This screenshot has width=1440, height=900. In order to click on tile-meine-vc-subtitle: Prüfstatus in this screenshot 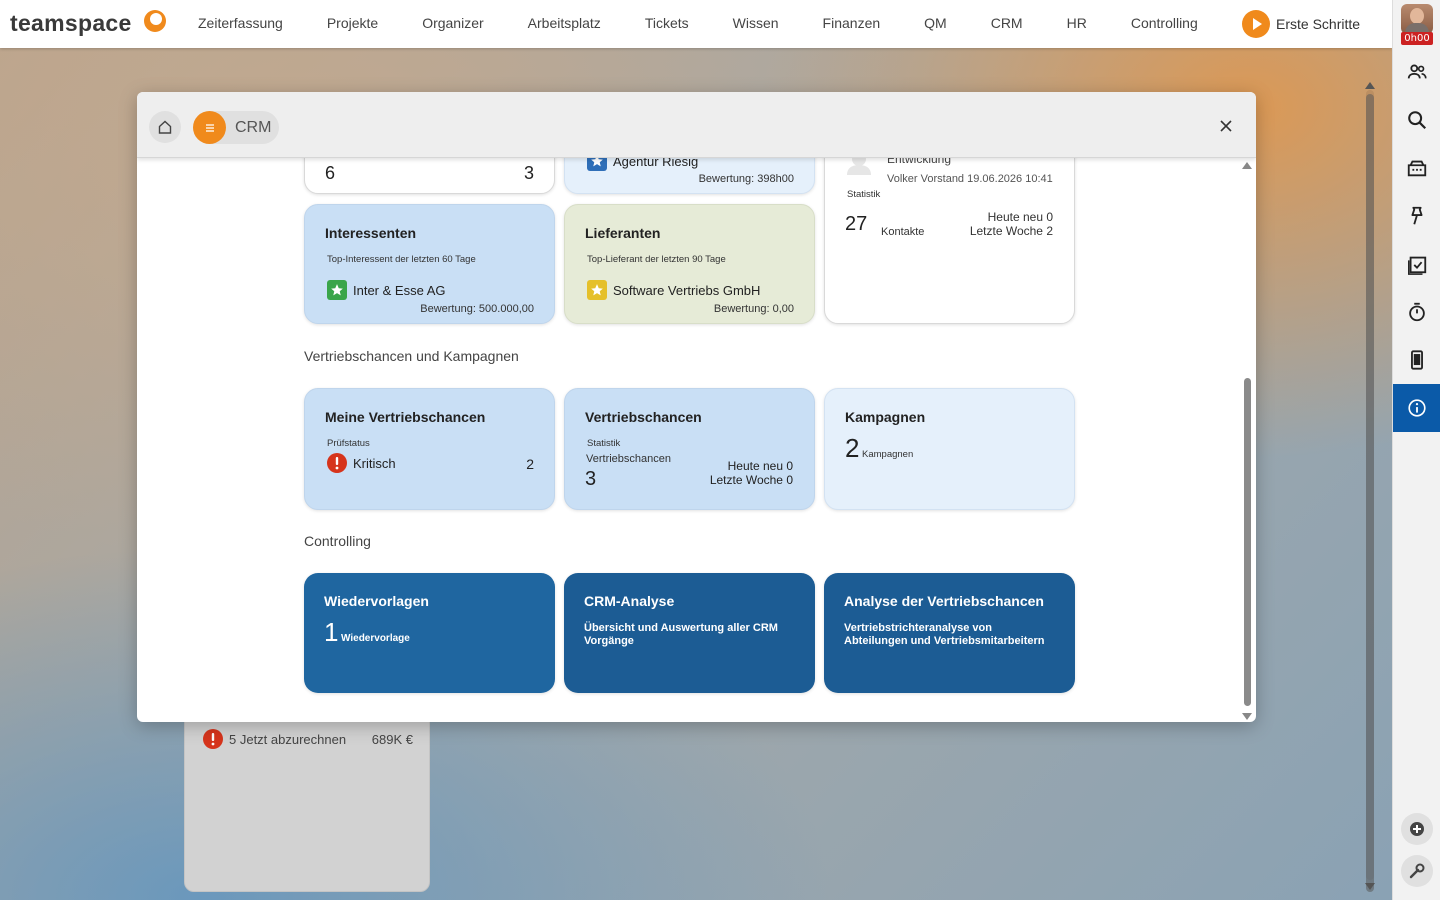, I will do `click(348, 443)`.